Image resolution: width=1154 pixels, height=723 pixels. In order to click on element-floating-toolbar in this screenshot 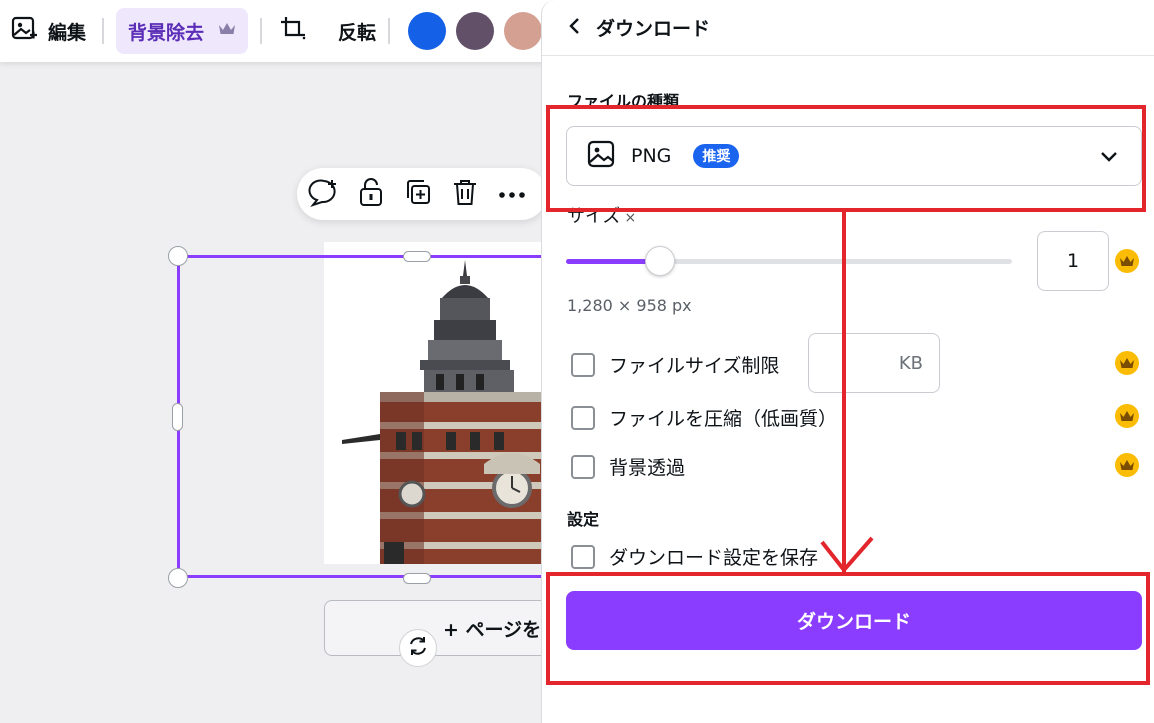, I will do `click(422, 194)`.